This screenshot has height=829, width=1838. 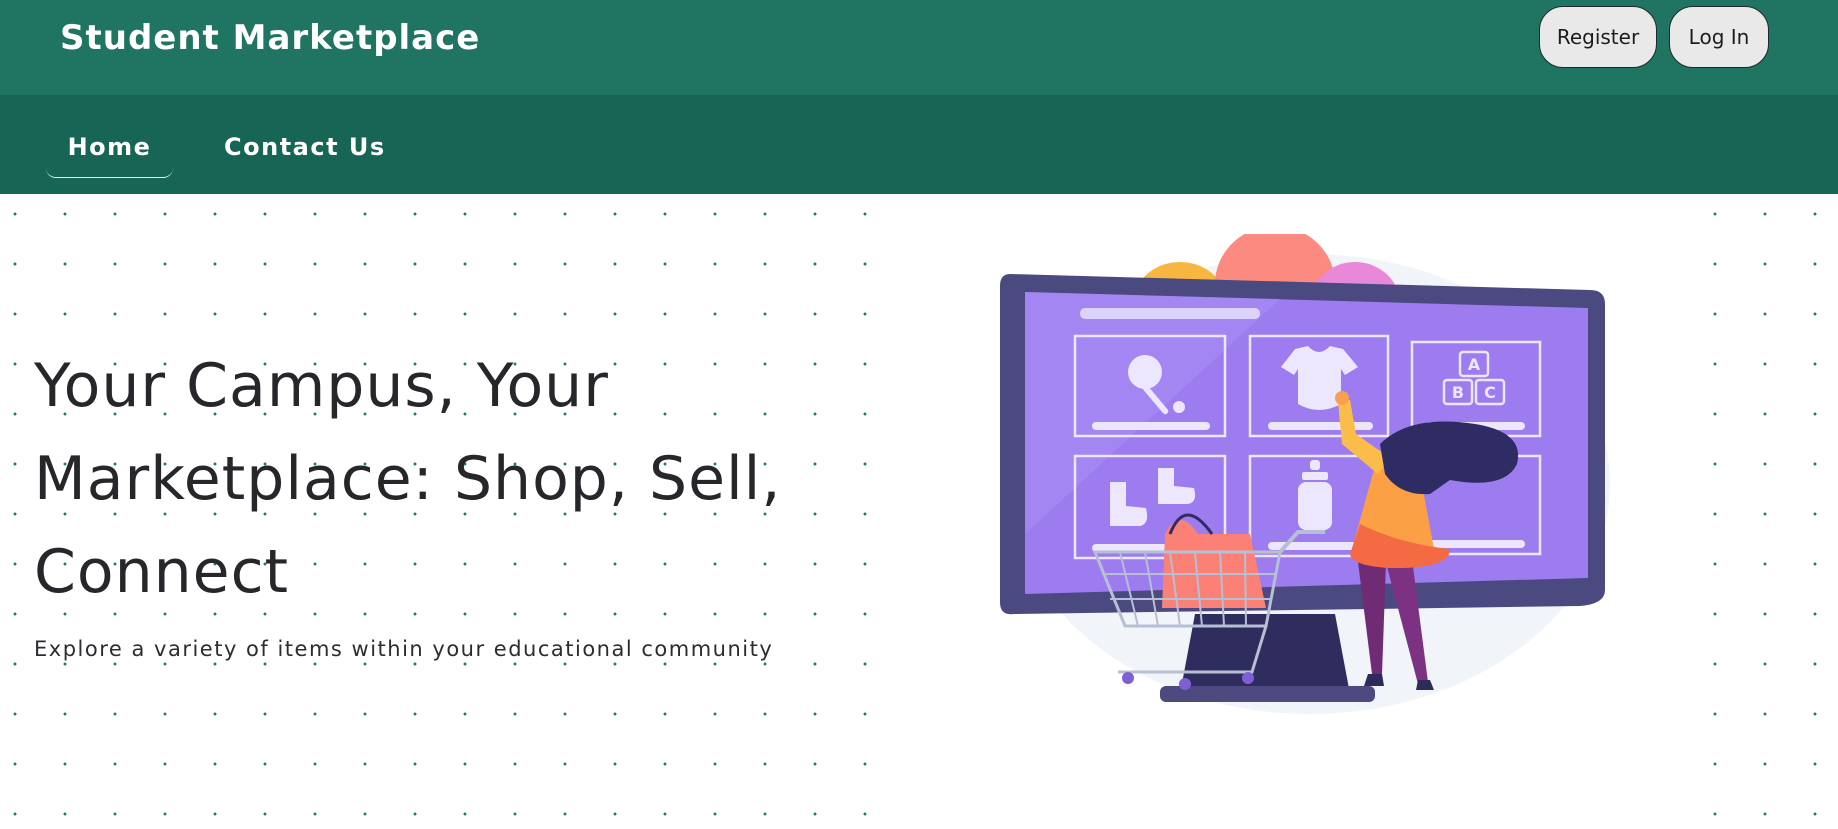 What do you see at coordinates (1128, 678) in the screenshot?
I see `cart-wheel` at bounding box center [1128, 678].